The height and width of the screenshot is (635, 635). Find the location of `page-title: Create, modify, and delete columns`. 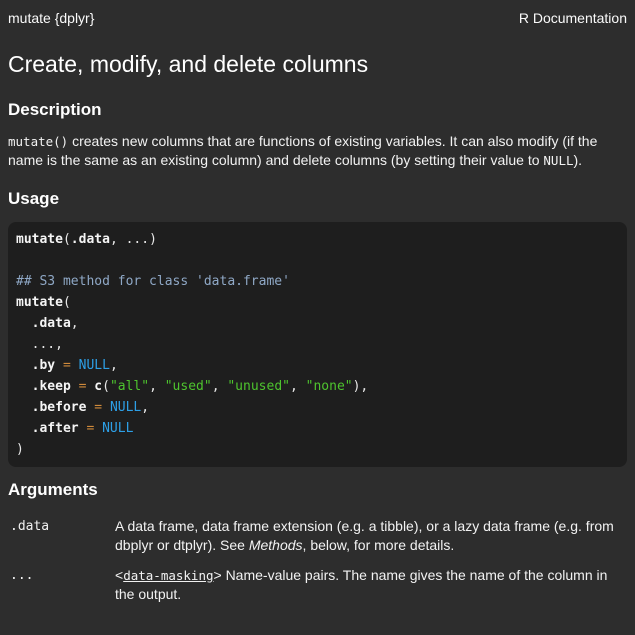

page-title: Create, modify, and delete columns is located at coordinates (188, 64).